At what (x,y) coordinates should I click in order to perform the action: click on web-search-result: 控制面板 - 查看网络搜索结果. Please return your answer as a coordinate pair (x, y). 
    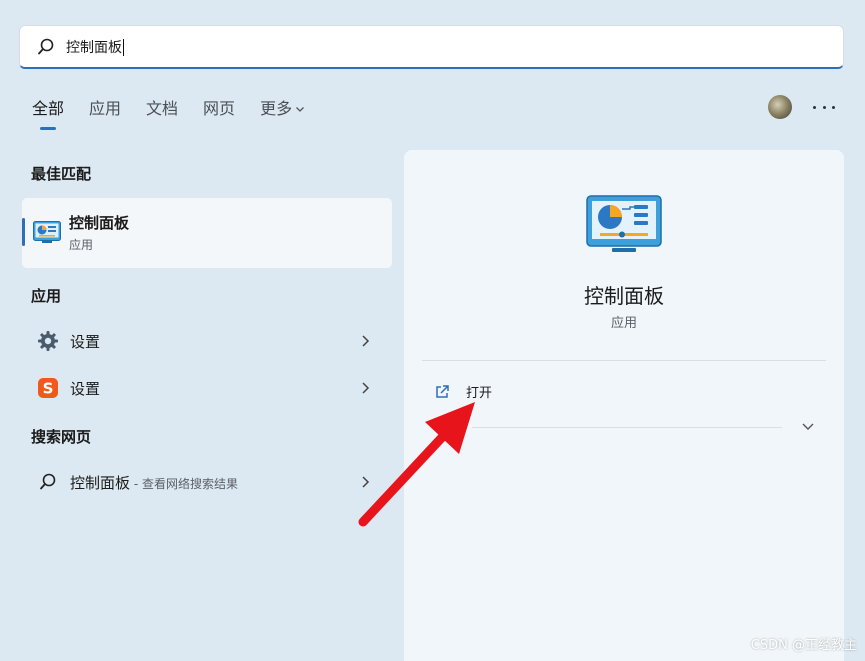
    Looking at the image, I should click on (207, 482).